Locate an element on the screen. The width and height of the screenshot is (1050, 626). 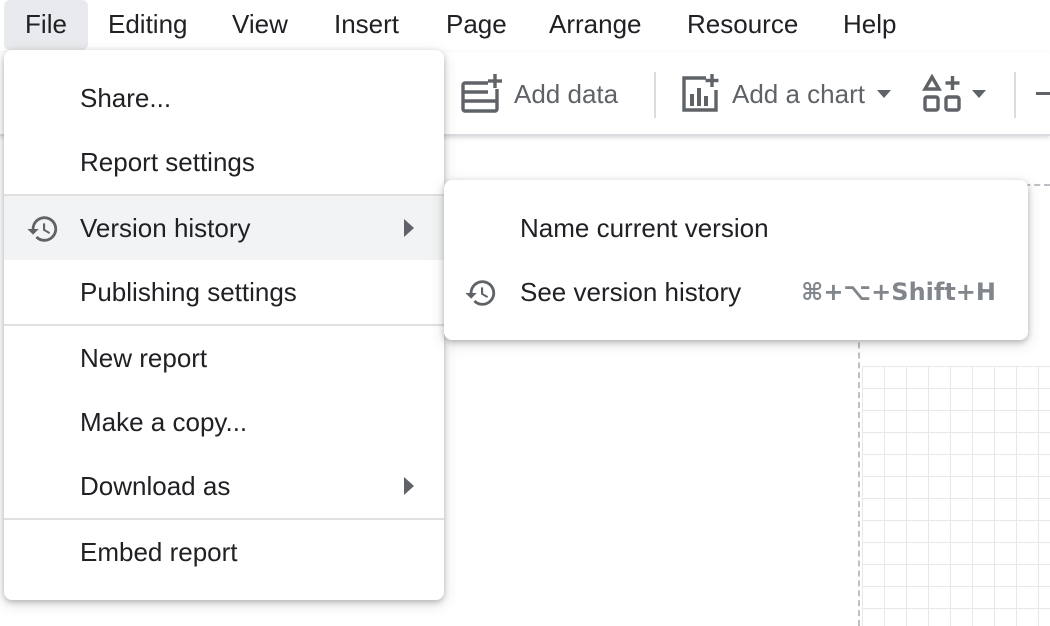
menu-item-embed-report: Embed report is located at coordinates (224, 552).